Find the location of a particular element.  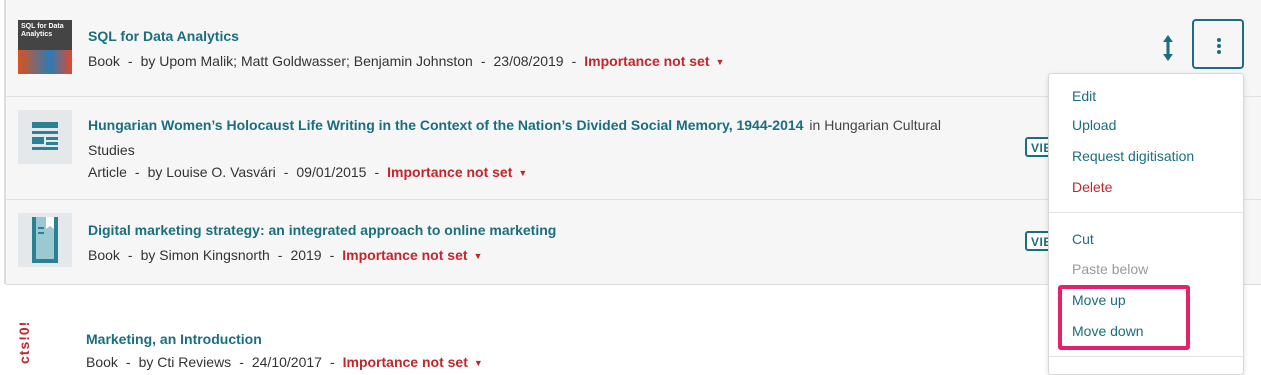

item-in-text-continued: Studies is located at coordinates (111, 150).